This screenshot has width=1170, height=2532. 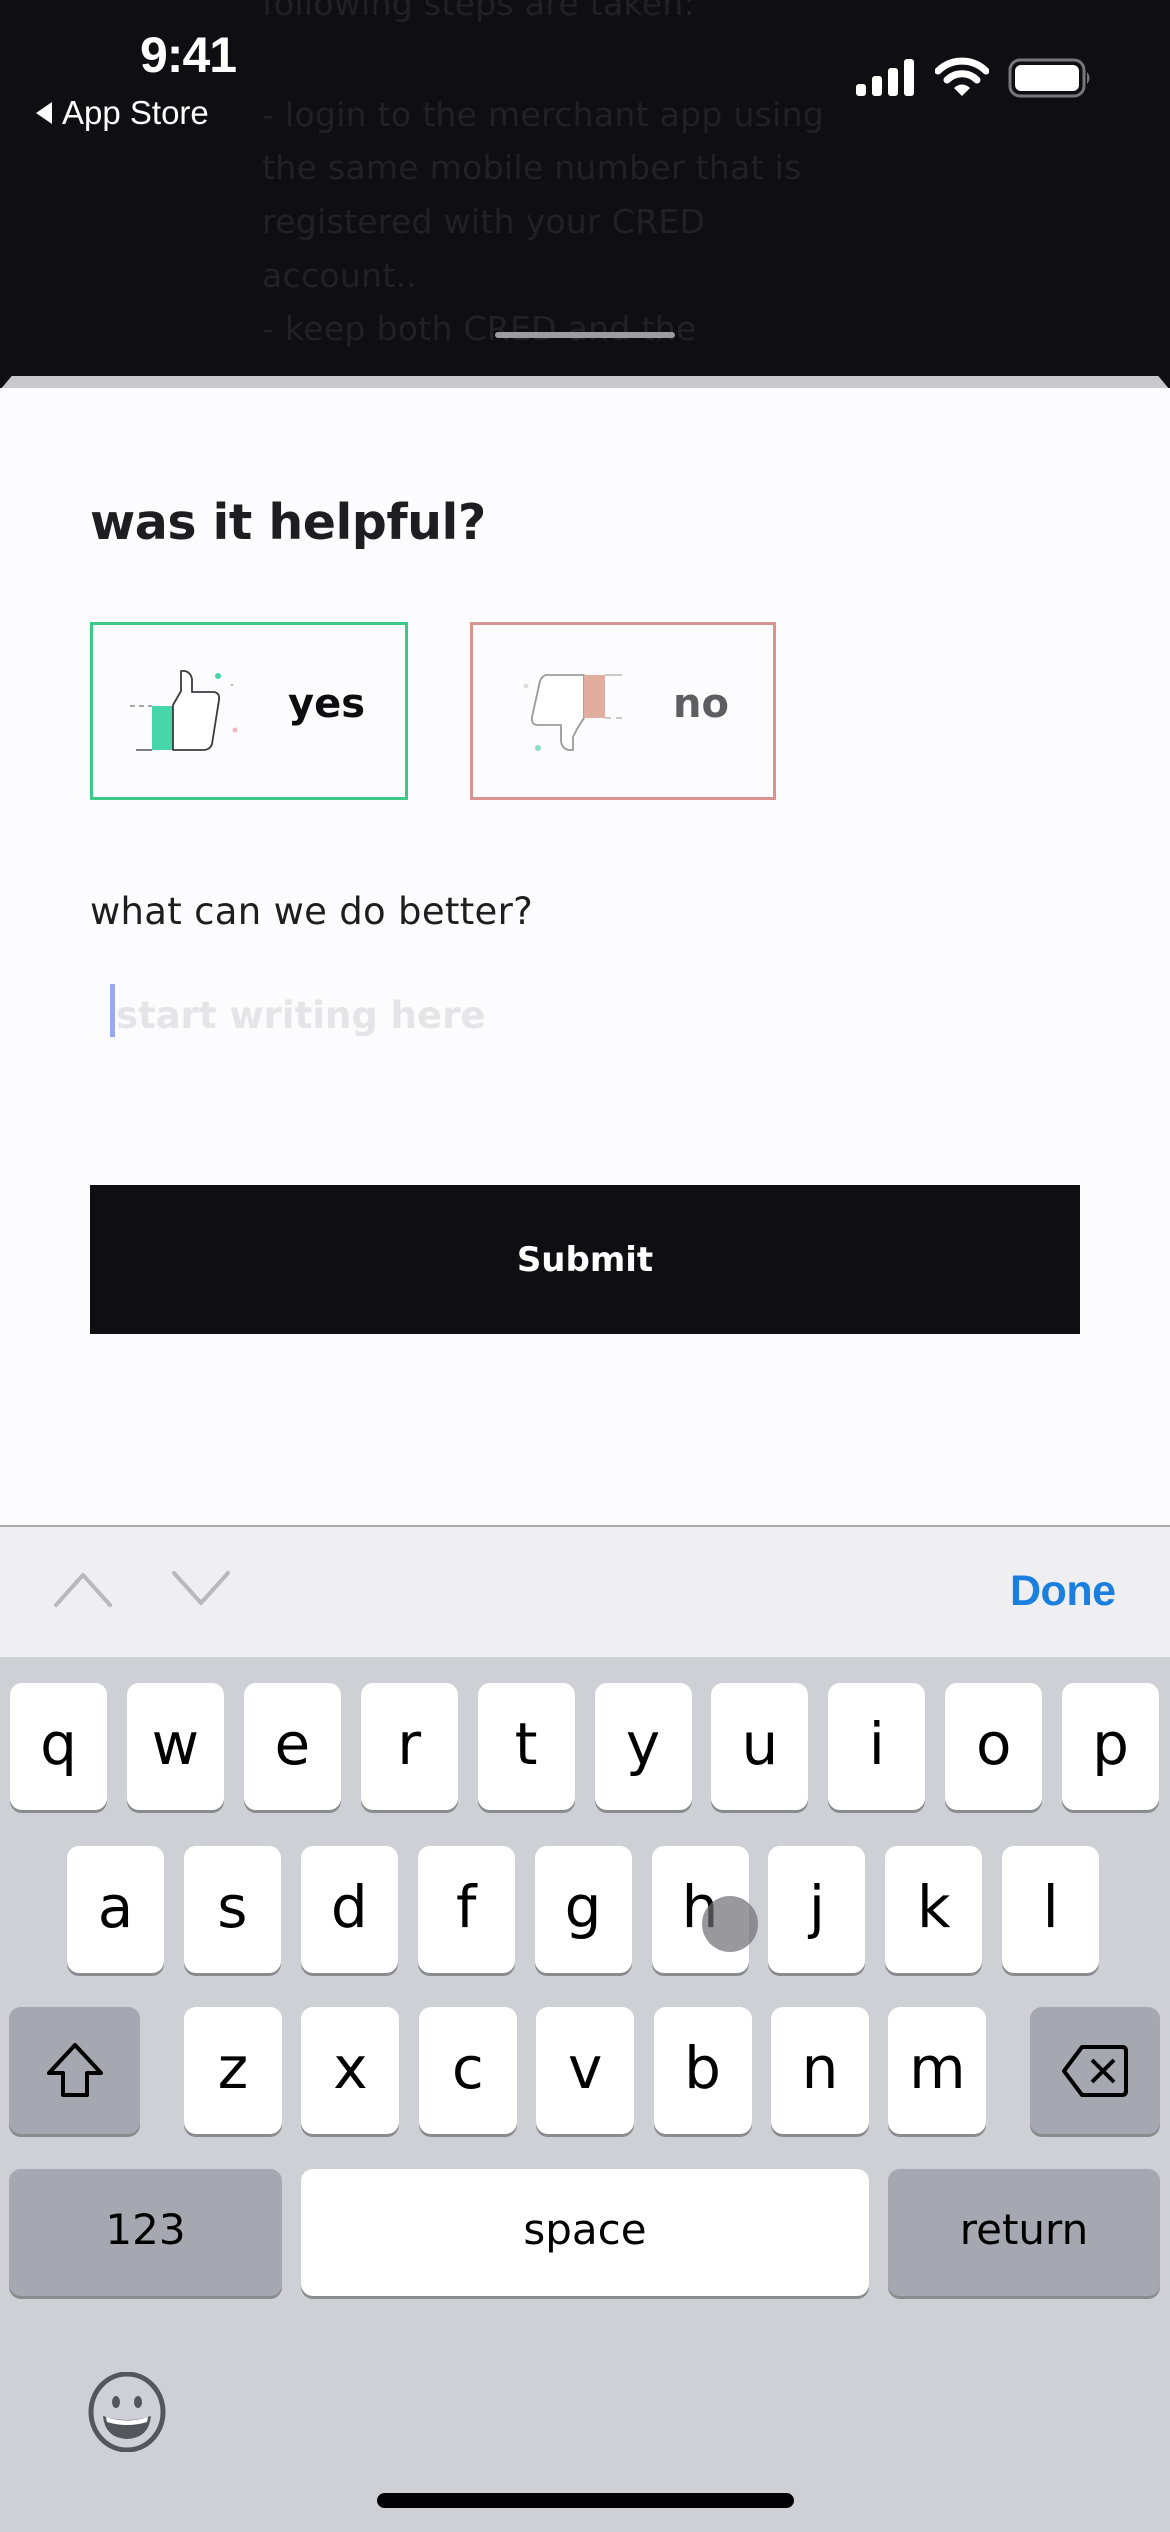 I want to click on chevron-up-icon, so click(x=83, y=1589).